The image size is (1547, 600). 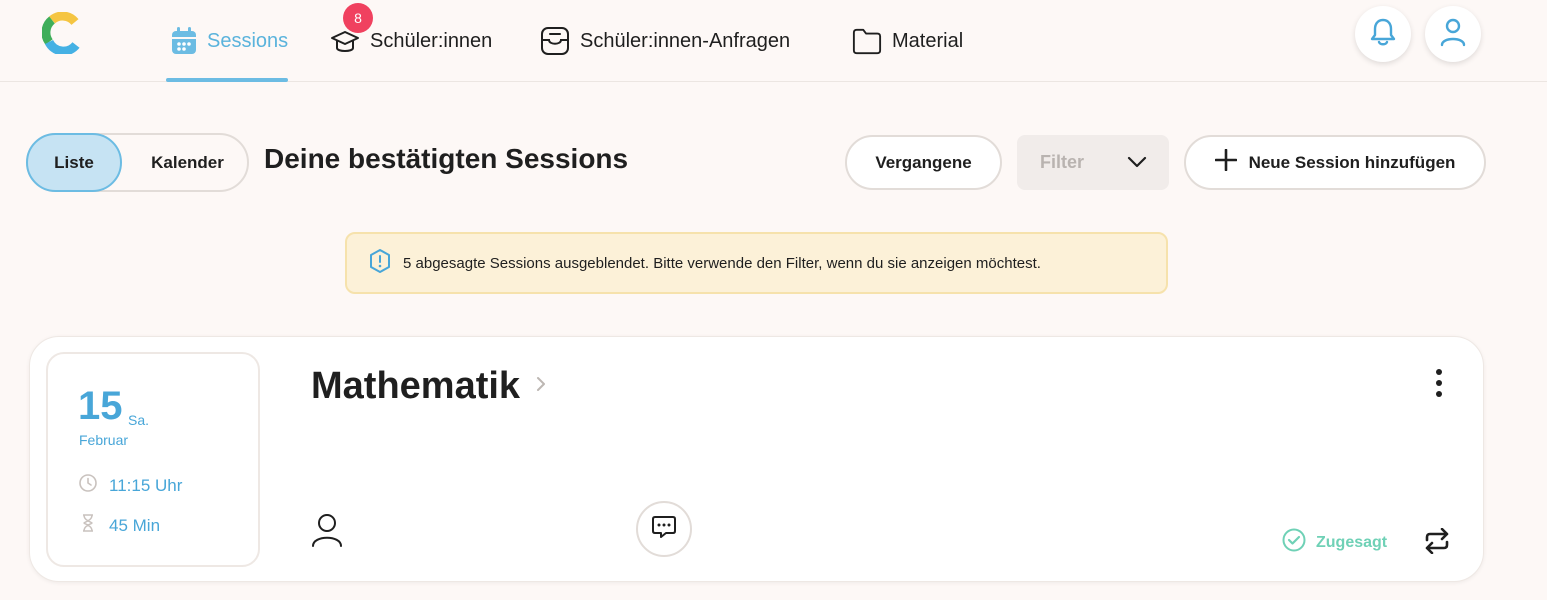 I want to click on session-subject-link: Mathematik, so click(x=428, y=386).